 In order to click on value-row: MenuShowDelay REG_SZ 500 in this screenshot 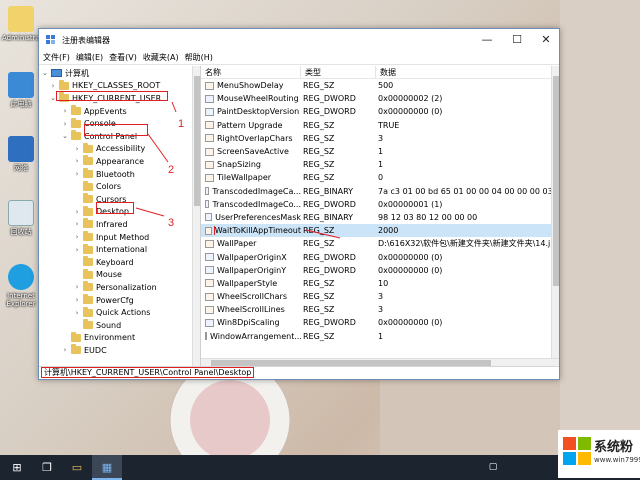, I will do `click(380, 85)`.